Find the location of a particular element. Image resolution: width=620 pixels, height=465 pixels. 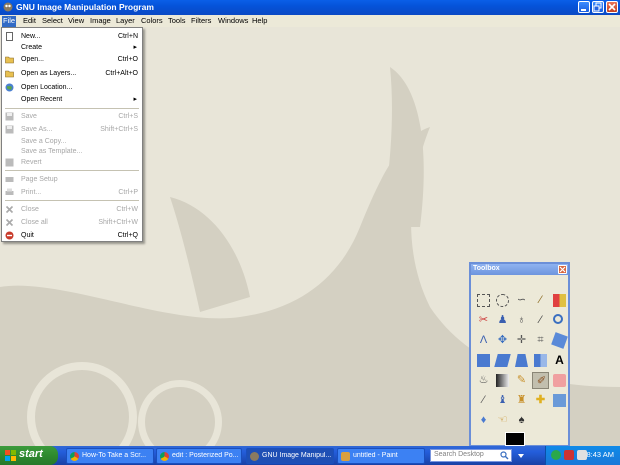

select-by-color-tool is located at coordinates (559, 300).